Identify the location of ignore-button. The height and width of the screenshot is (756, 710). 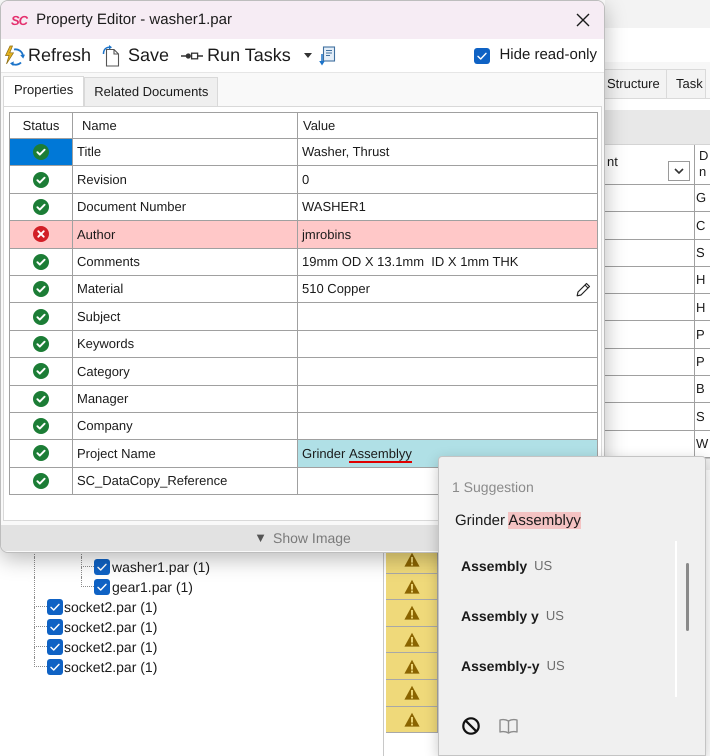
(471, 726).